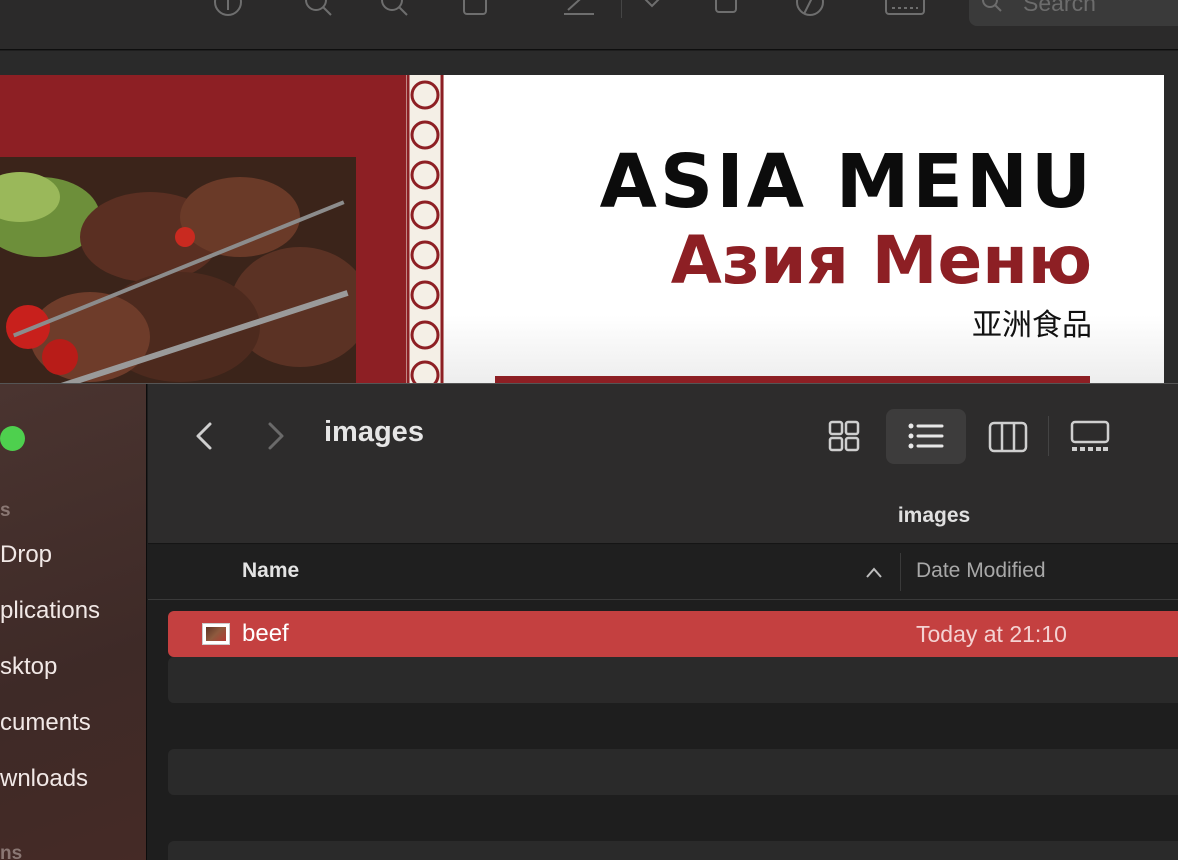 The image size is (1178, 860). What do you see at coordinates (265, 633) in the screenshot?
I see `file-name: beef` at bounding box center [265, 633].